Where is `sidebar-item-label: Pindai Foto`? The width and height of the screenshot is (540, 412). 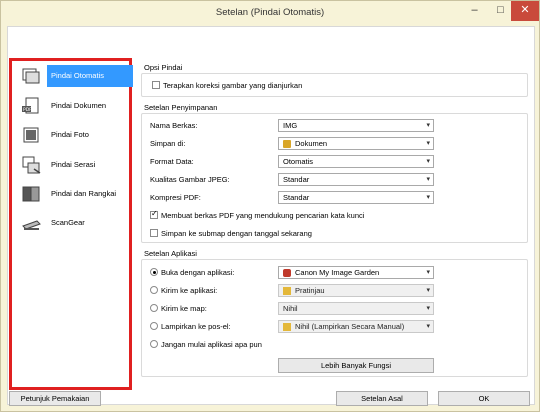
sidebar-item-label: Pindai Foto is located at coordinates (70, 134).